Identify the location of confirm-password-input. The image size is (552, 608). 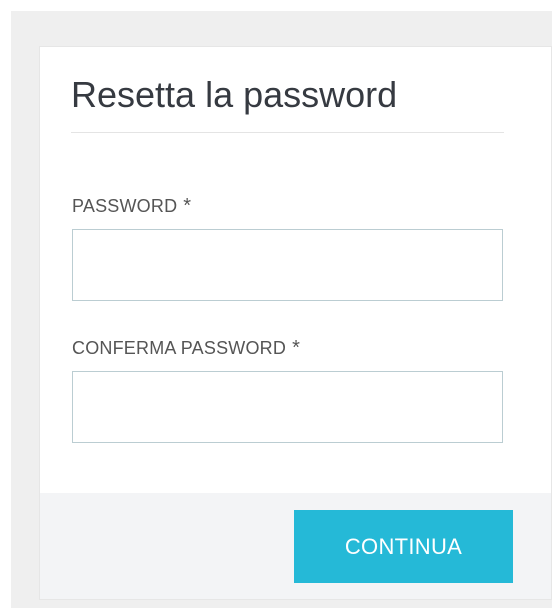
(287, 407).